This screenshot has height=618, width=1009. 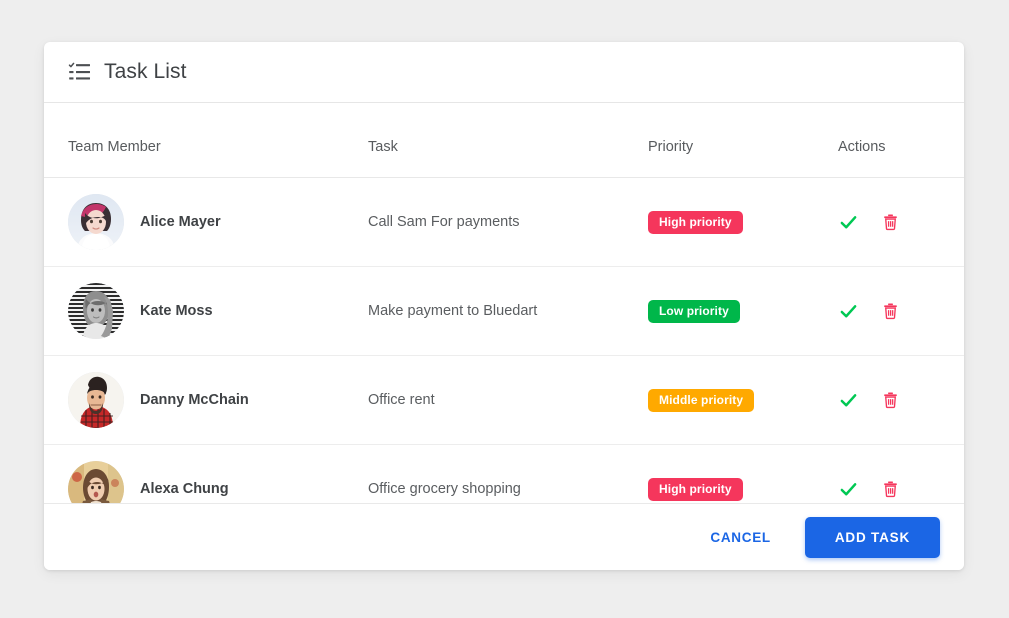 What do you see at coordinates (206, 473) in the screenshot?
I see `cell-team-member: Alexa Chung` at bounding box center [206, 473].